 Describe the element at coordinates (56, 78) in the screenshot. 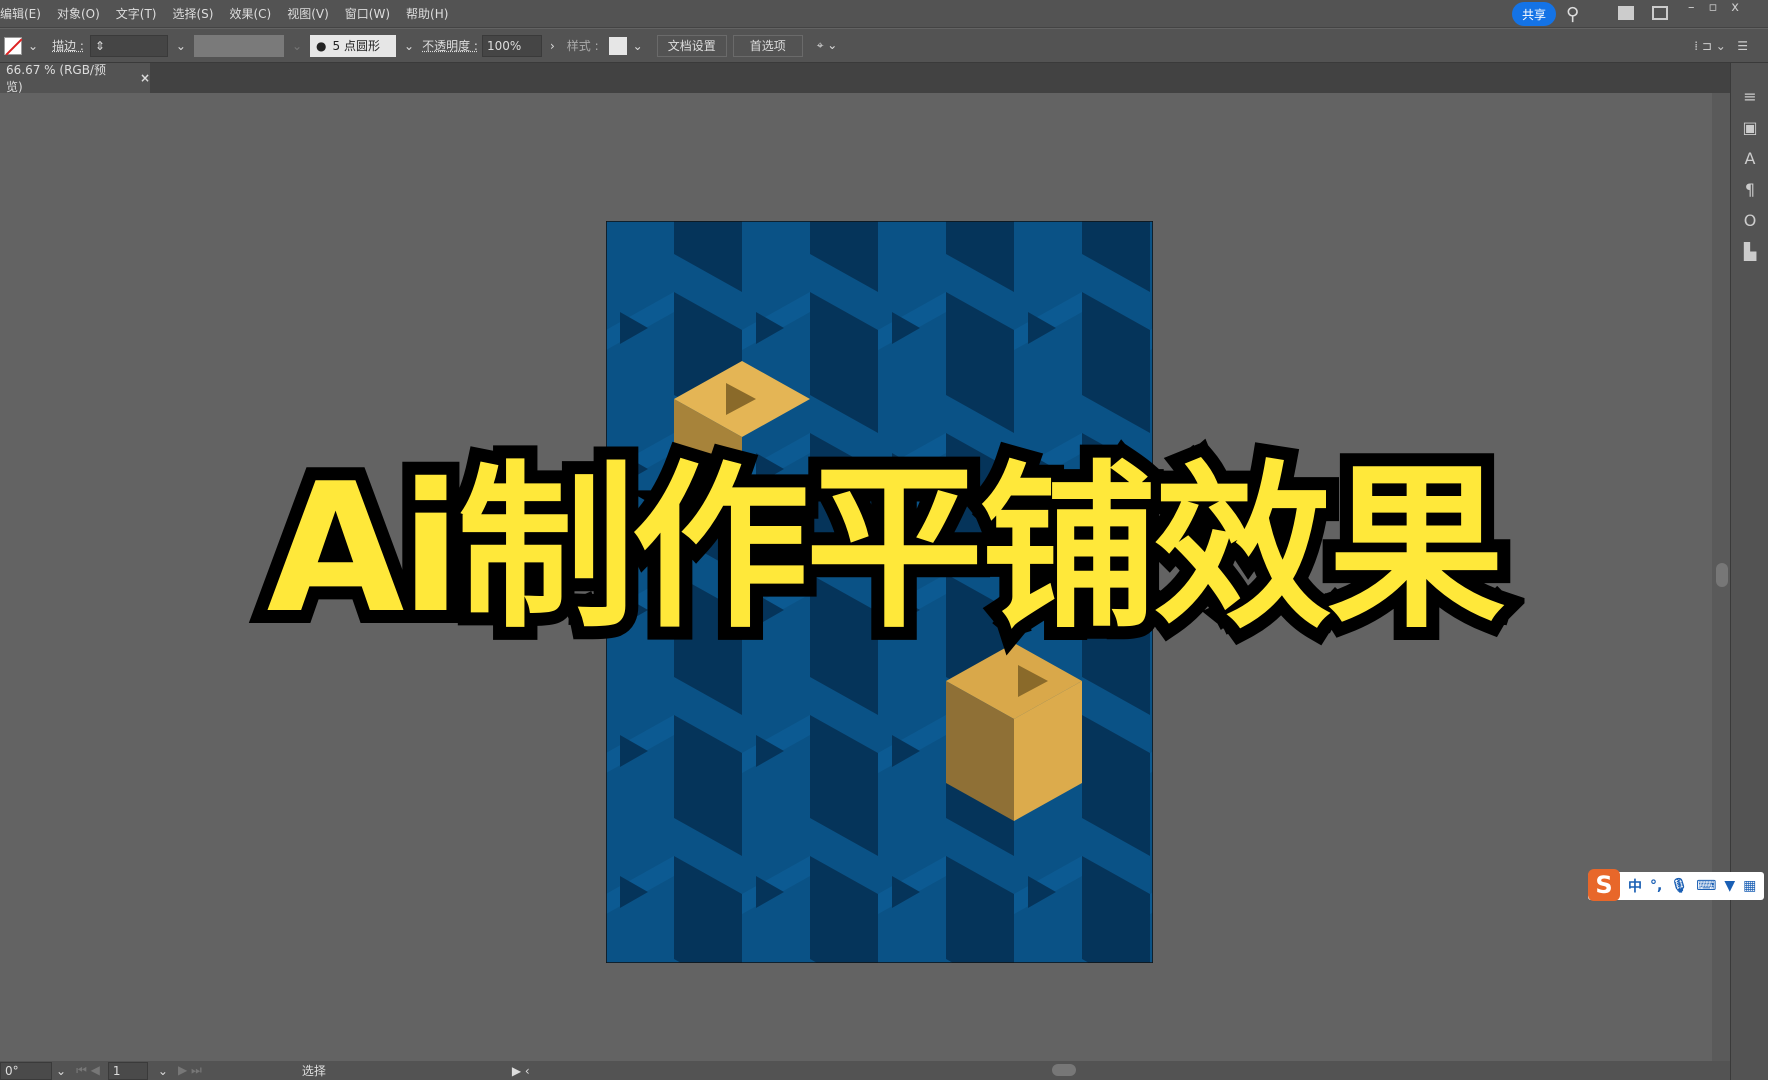

I see `tab-label: 66.67 % (RGB/预览)` at that location.